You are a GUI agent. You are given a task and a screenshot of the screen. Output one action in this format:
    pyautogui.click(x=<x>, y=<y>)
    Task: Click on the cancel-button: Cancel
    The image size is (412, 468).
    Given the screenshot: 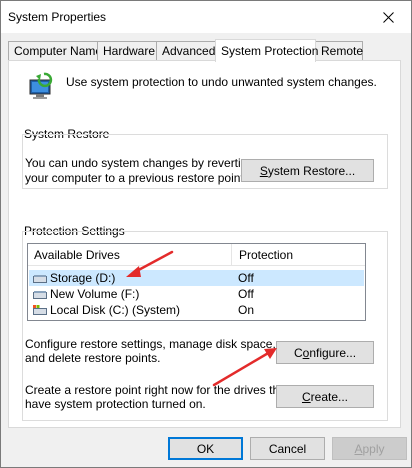 What is the action you would take?
    pyautogui.click(x=287, y=448)
    